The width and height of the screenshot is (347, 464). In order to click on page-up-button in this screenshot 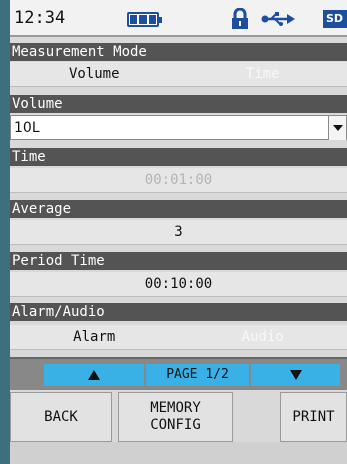, I will do `click(94, 375)`.